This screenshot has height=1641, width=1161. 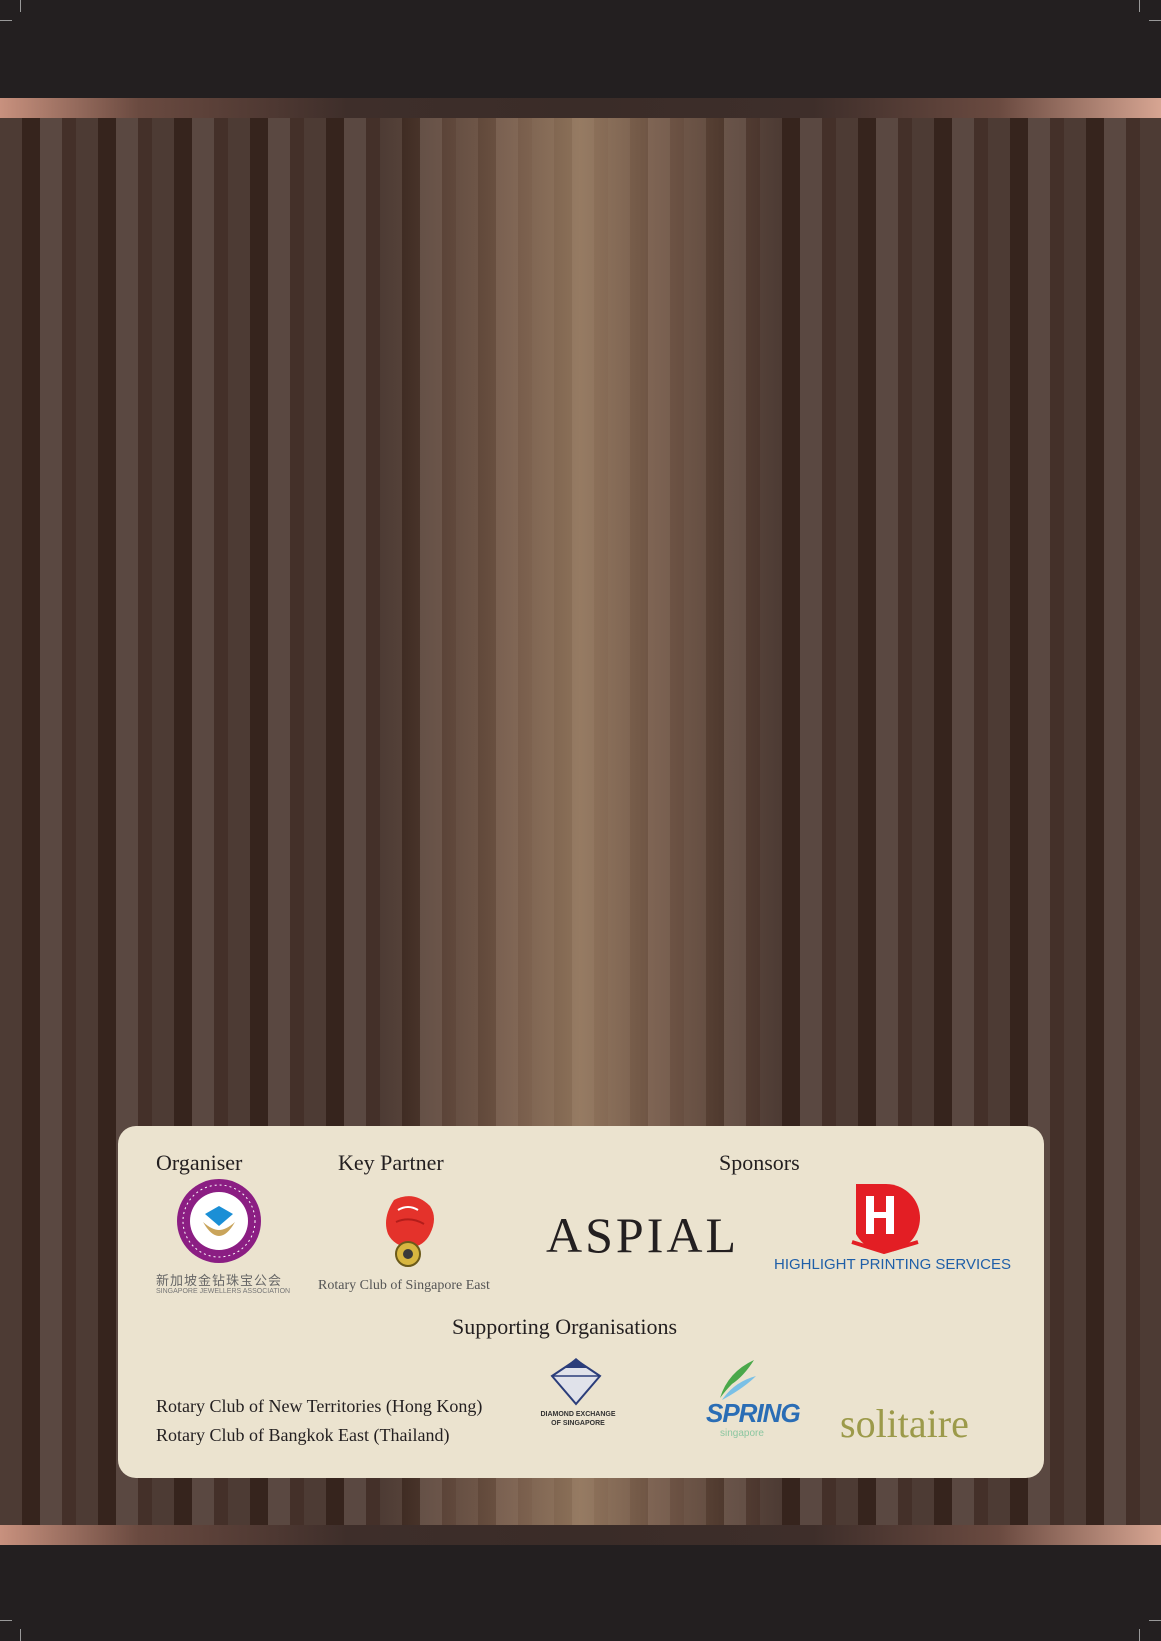 What do you see at coordinates (580, 1535) in the screenshot?
I see `bottom-copper-stripe` at bounding box center [580, 1535].